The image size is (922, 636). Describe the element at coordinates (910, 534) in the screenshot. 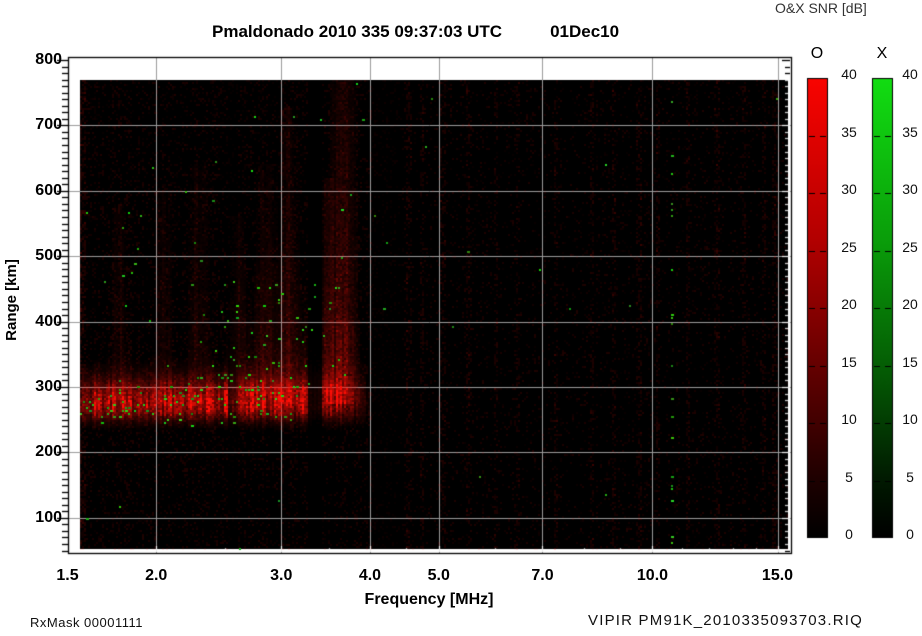

I see `colorbar-x-tick-label: 0` at that location.